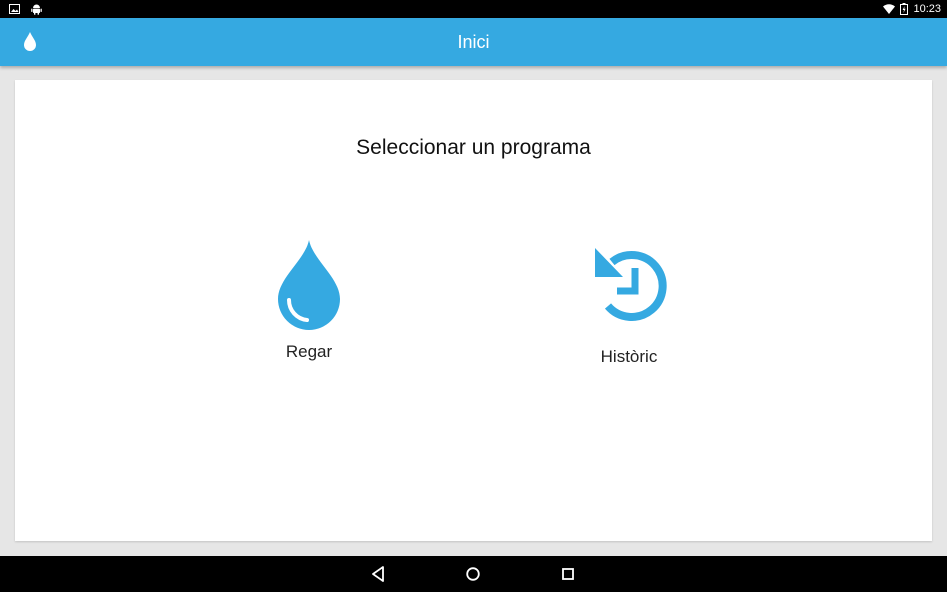 This screenshot has width=947, height=592. I want to click on status-left-icons, so click(25, 9).